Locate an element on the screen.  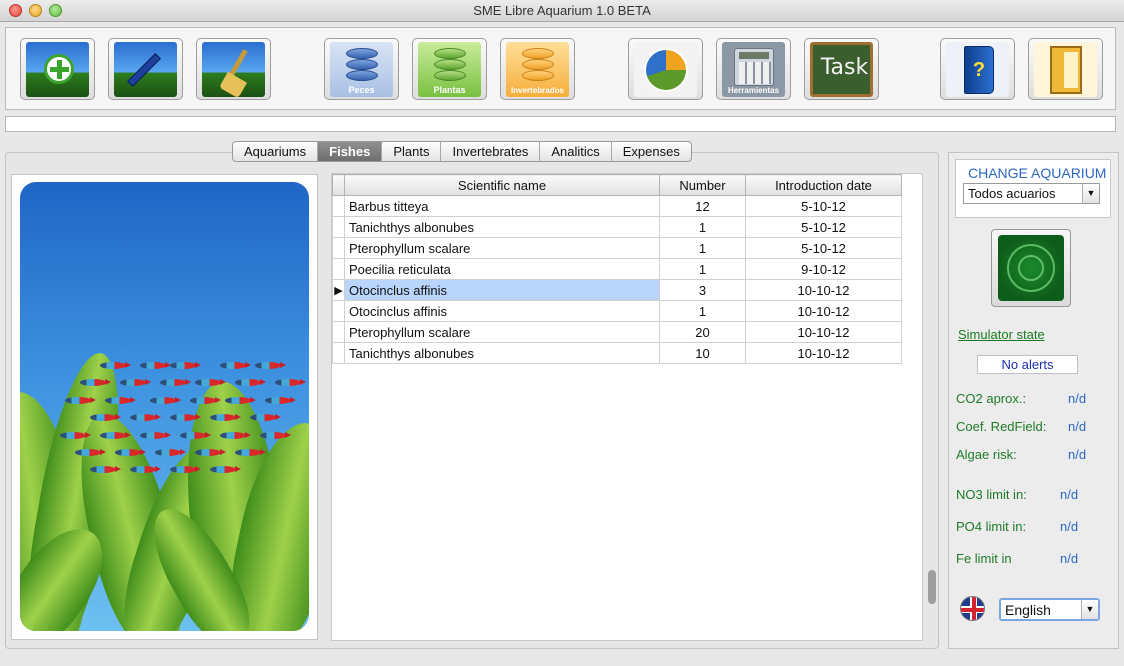
table-row: Otocinclus affinis 1 10-10-12 is located at coordinates (617, 311).